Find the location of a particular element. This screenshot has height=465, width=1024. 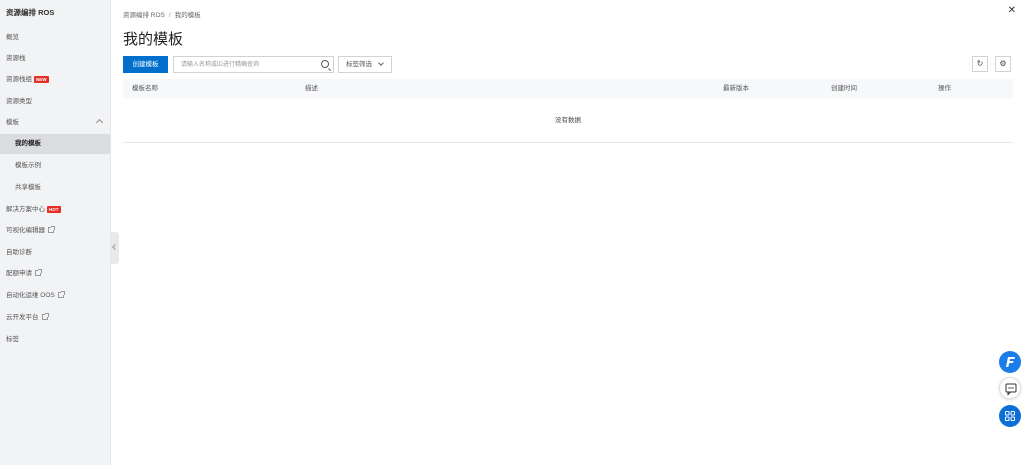

table-header: 模板名称 描述 最新版本 创建时间 操作 is located at coordinates (568, 89).